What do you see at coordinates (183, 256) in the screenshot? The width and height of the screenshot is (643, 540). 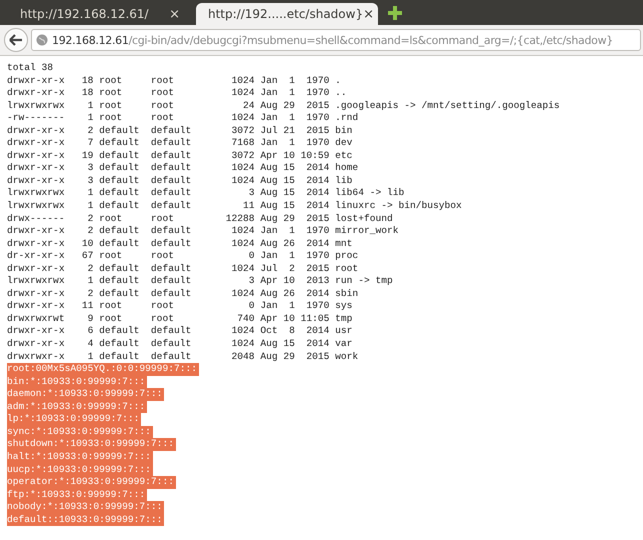 I see `output-line: dr-xr-xr-x 67 root root 0 Jan 1 1970 proc` at bounding box center [183, 256].